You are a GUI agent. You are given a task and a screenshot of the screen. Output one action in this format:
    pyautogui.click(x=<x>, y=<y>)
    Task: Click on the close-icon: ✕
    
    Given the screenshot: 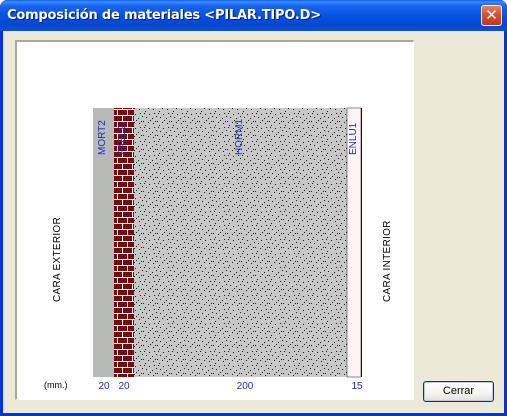 What is the action you would take?
    pyautogui.click(x=491, y=15)
    